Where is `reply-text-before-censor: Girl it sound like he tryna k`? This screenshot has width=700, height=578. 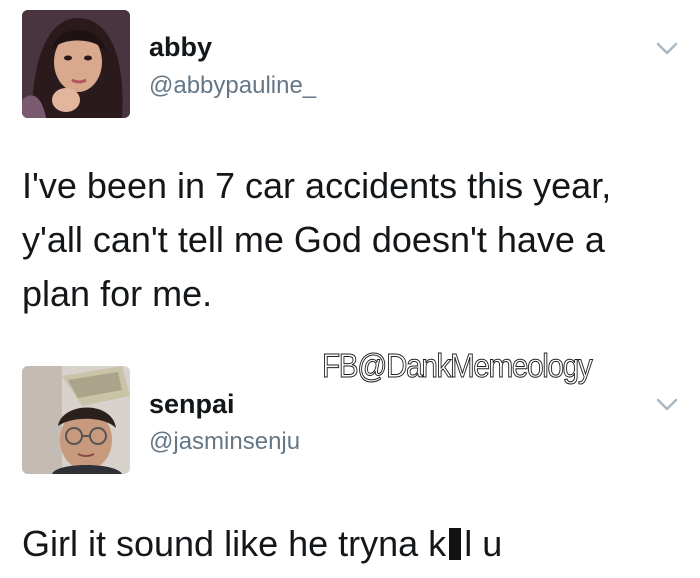
reply-text-before-censor: Girl it sound like he tryna k is located at coordinates (234, 543).